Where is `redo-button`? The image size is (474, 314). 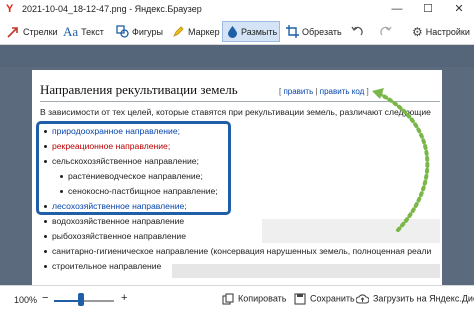 redo-button is located at coordinates (385, 31).